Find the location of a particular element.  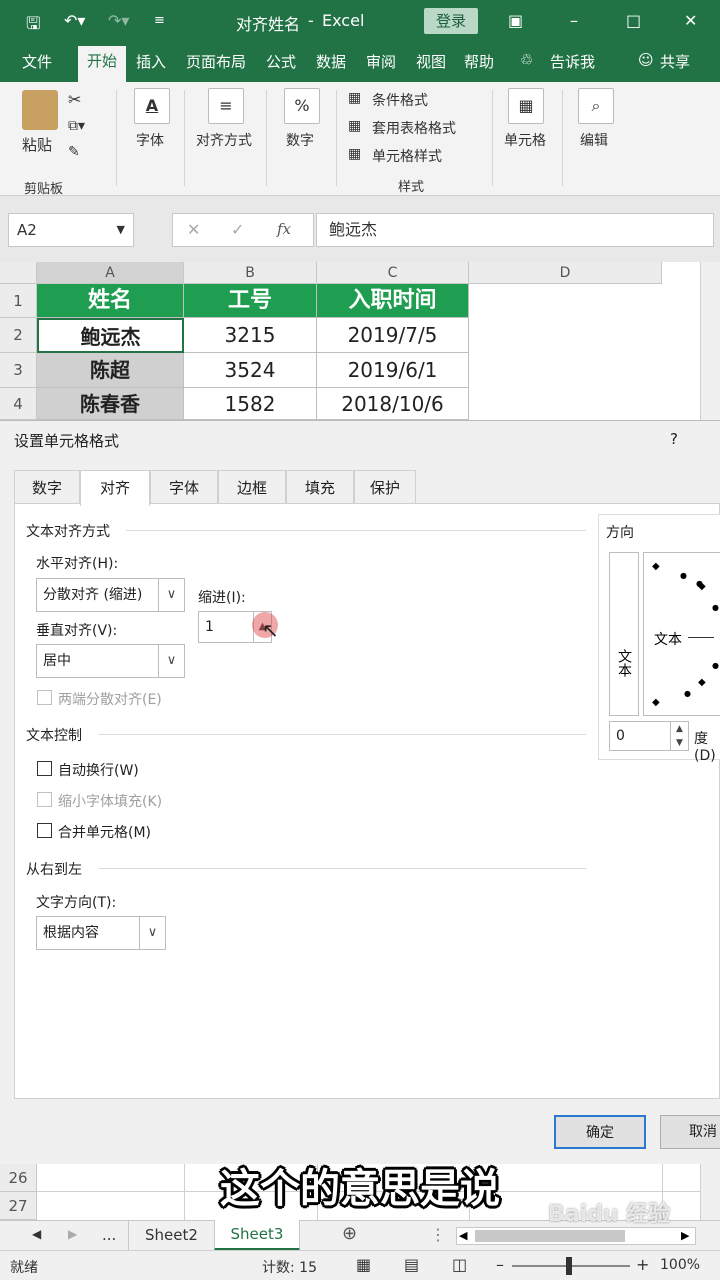

share-icon: ☺ is located at coordinates (646, 60).